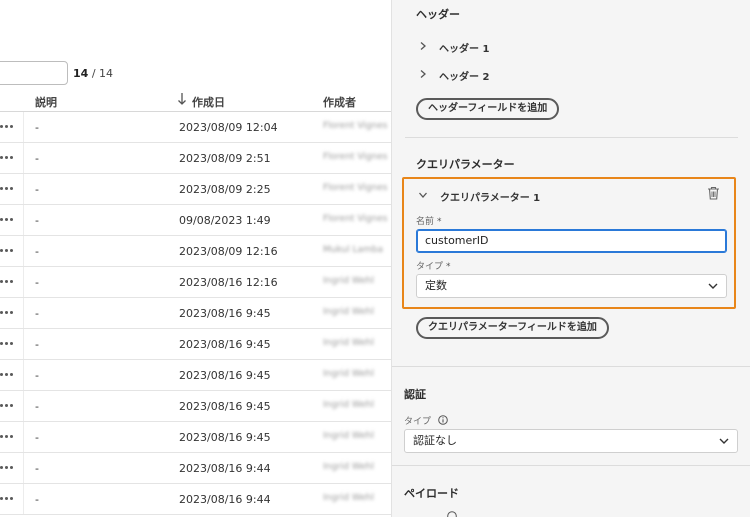 This screenshot has height=517, width=750. What do you see at coordinates (353, 250) in the screenshot?
I see `row-creator: Mukul Lamba` at bounding box center [353, 250].